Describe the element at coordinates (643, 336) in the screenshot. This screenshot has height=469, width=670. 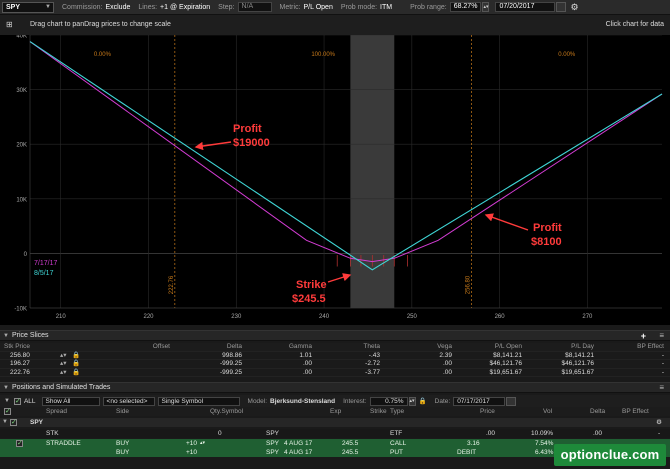
I see `add-slice-button: +` at that location.